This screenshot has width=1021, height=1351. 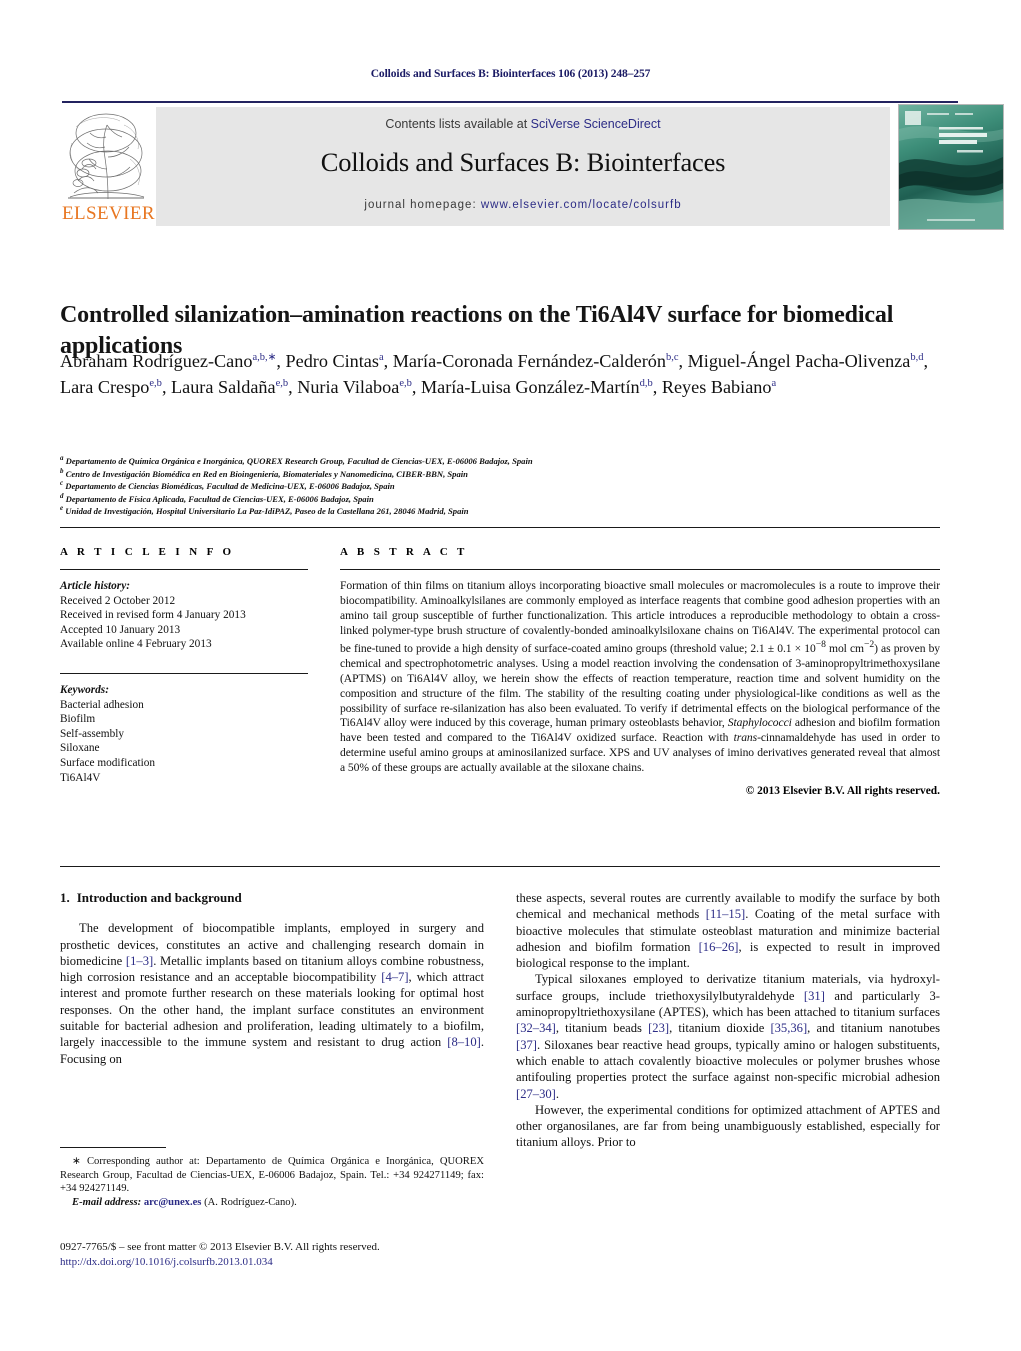 I want to click on info-top-rule, so click(x=500, y=527).